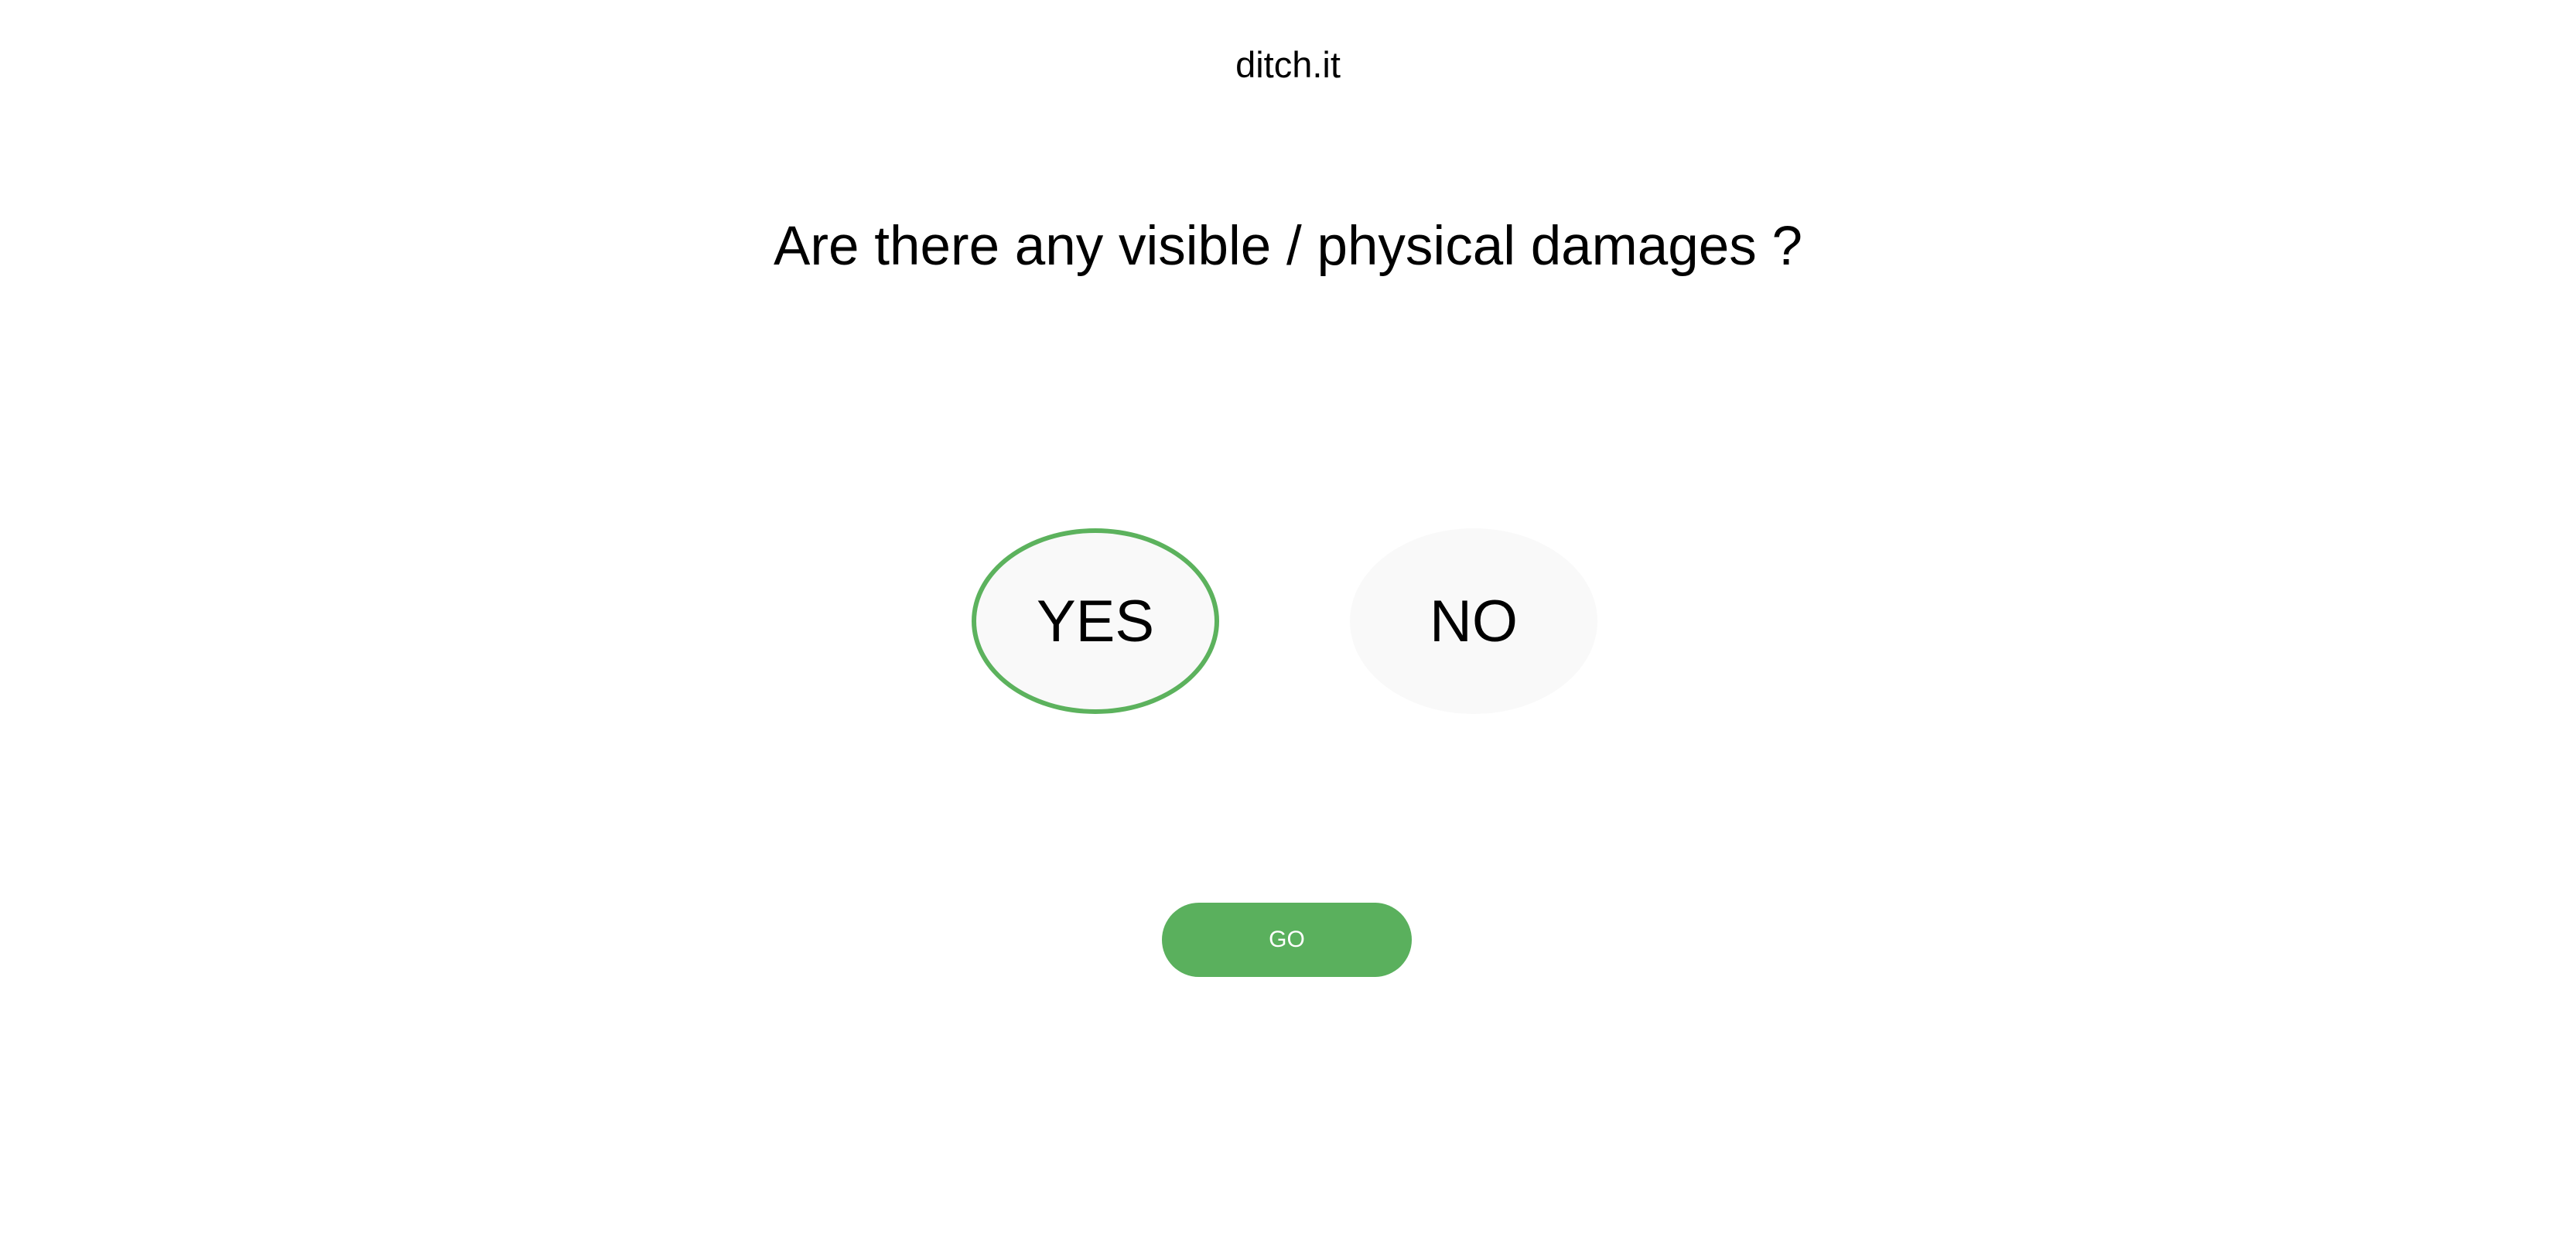  I want to click on option-yes-label: YES, so click(1095, 621).